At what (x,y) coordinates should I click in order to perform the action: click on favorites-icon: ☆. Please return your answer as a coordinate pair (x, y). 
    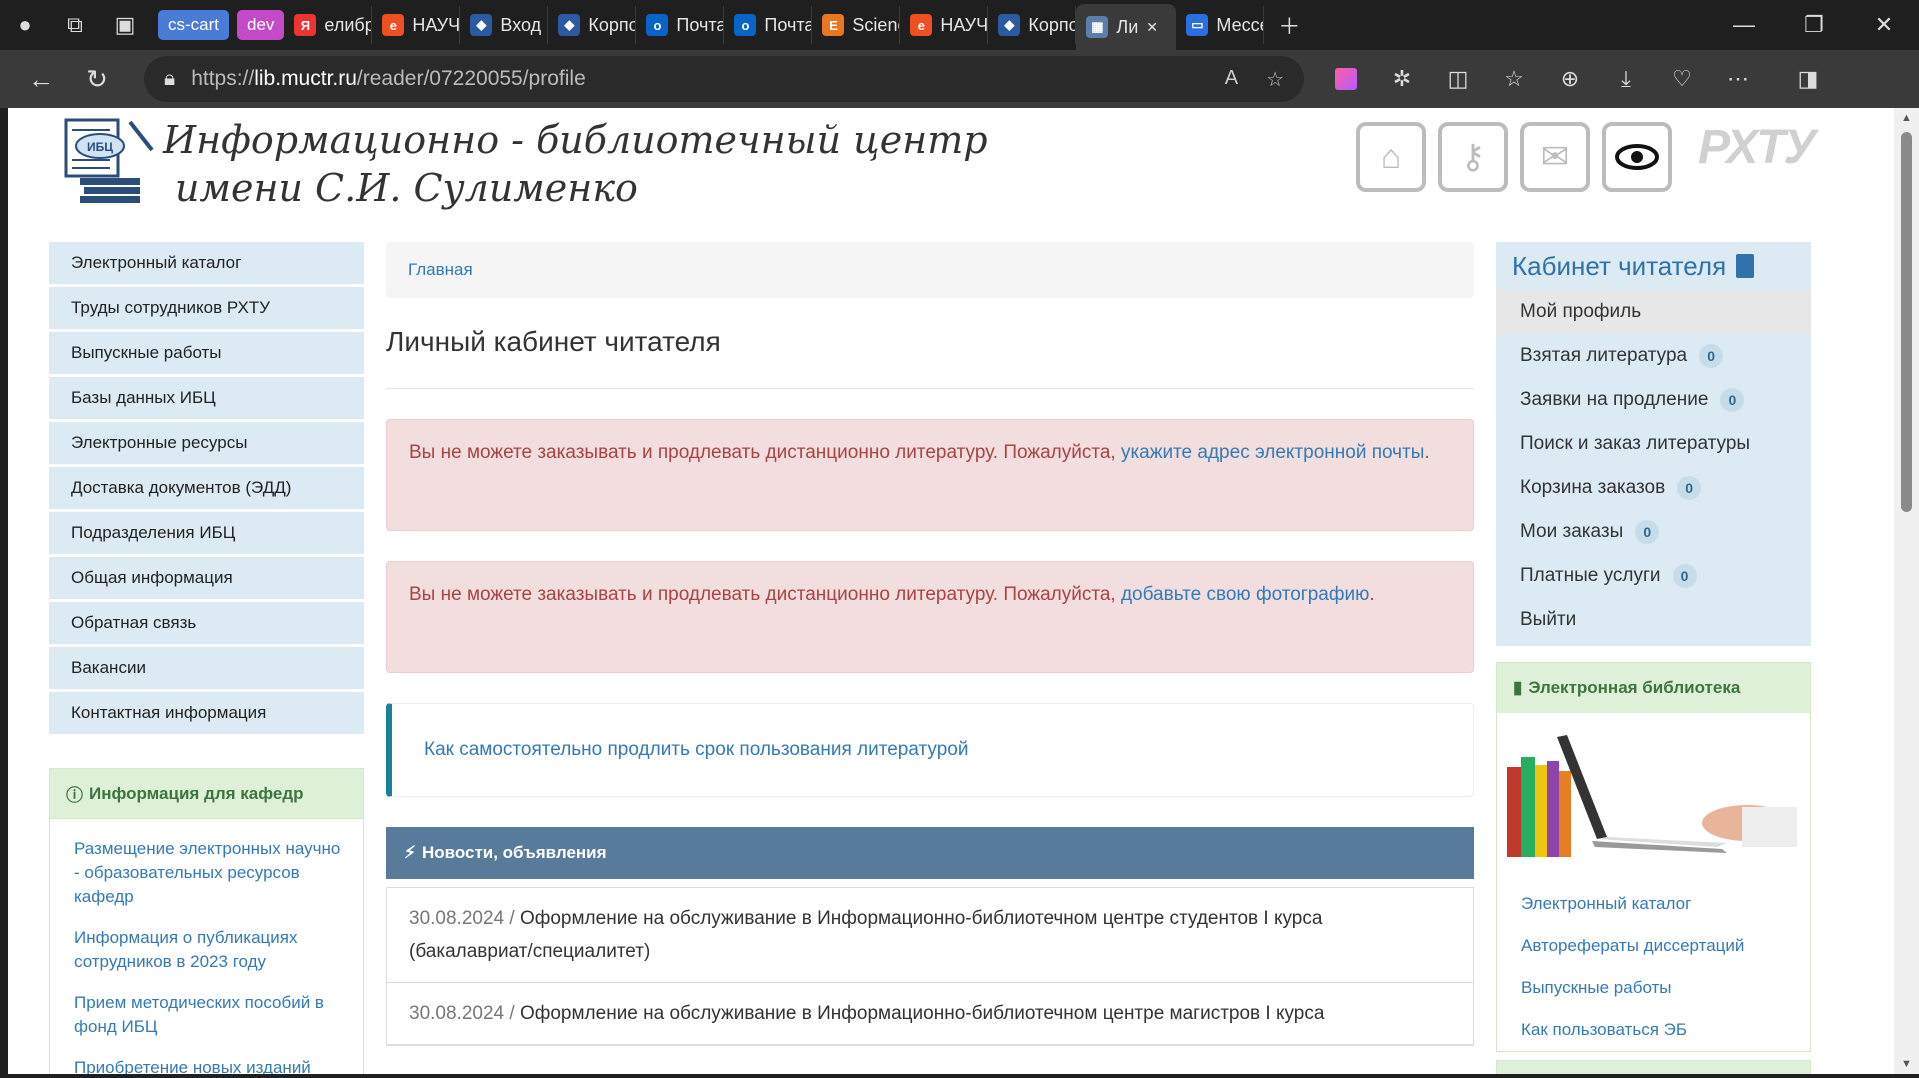
    Looking at the image, I should click on (1514, 79).